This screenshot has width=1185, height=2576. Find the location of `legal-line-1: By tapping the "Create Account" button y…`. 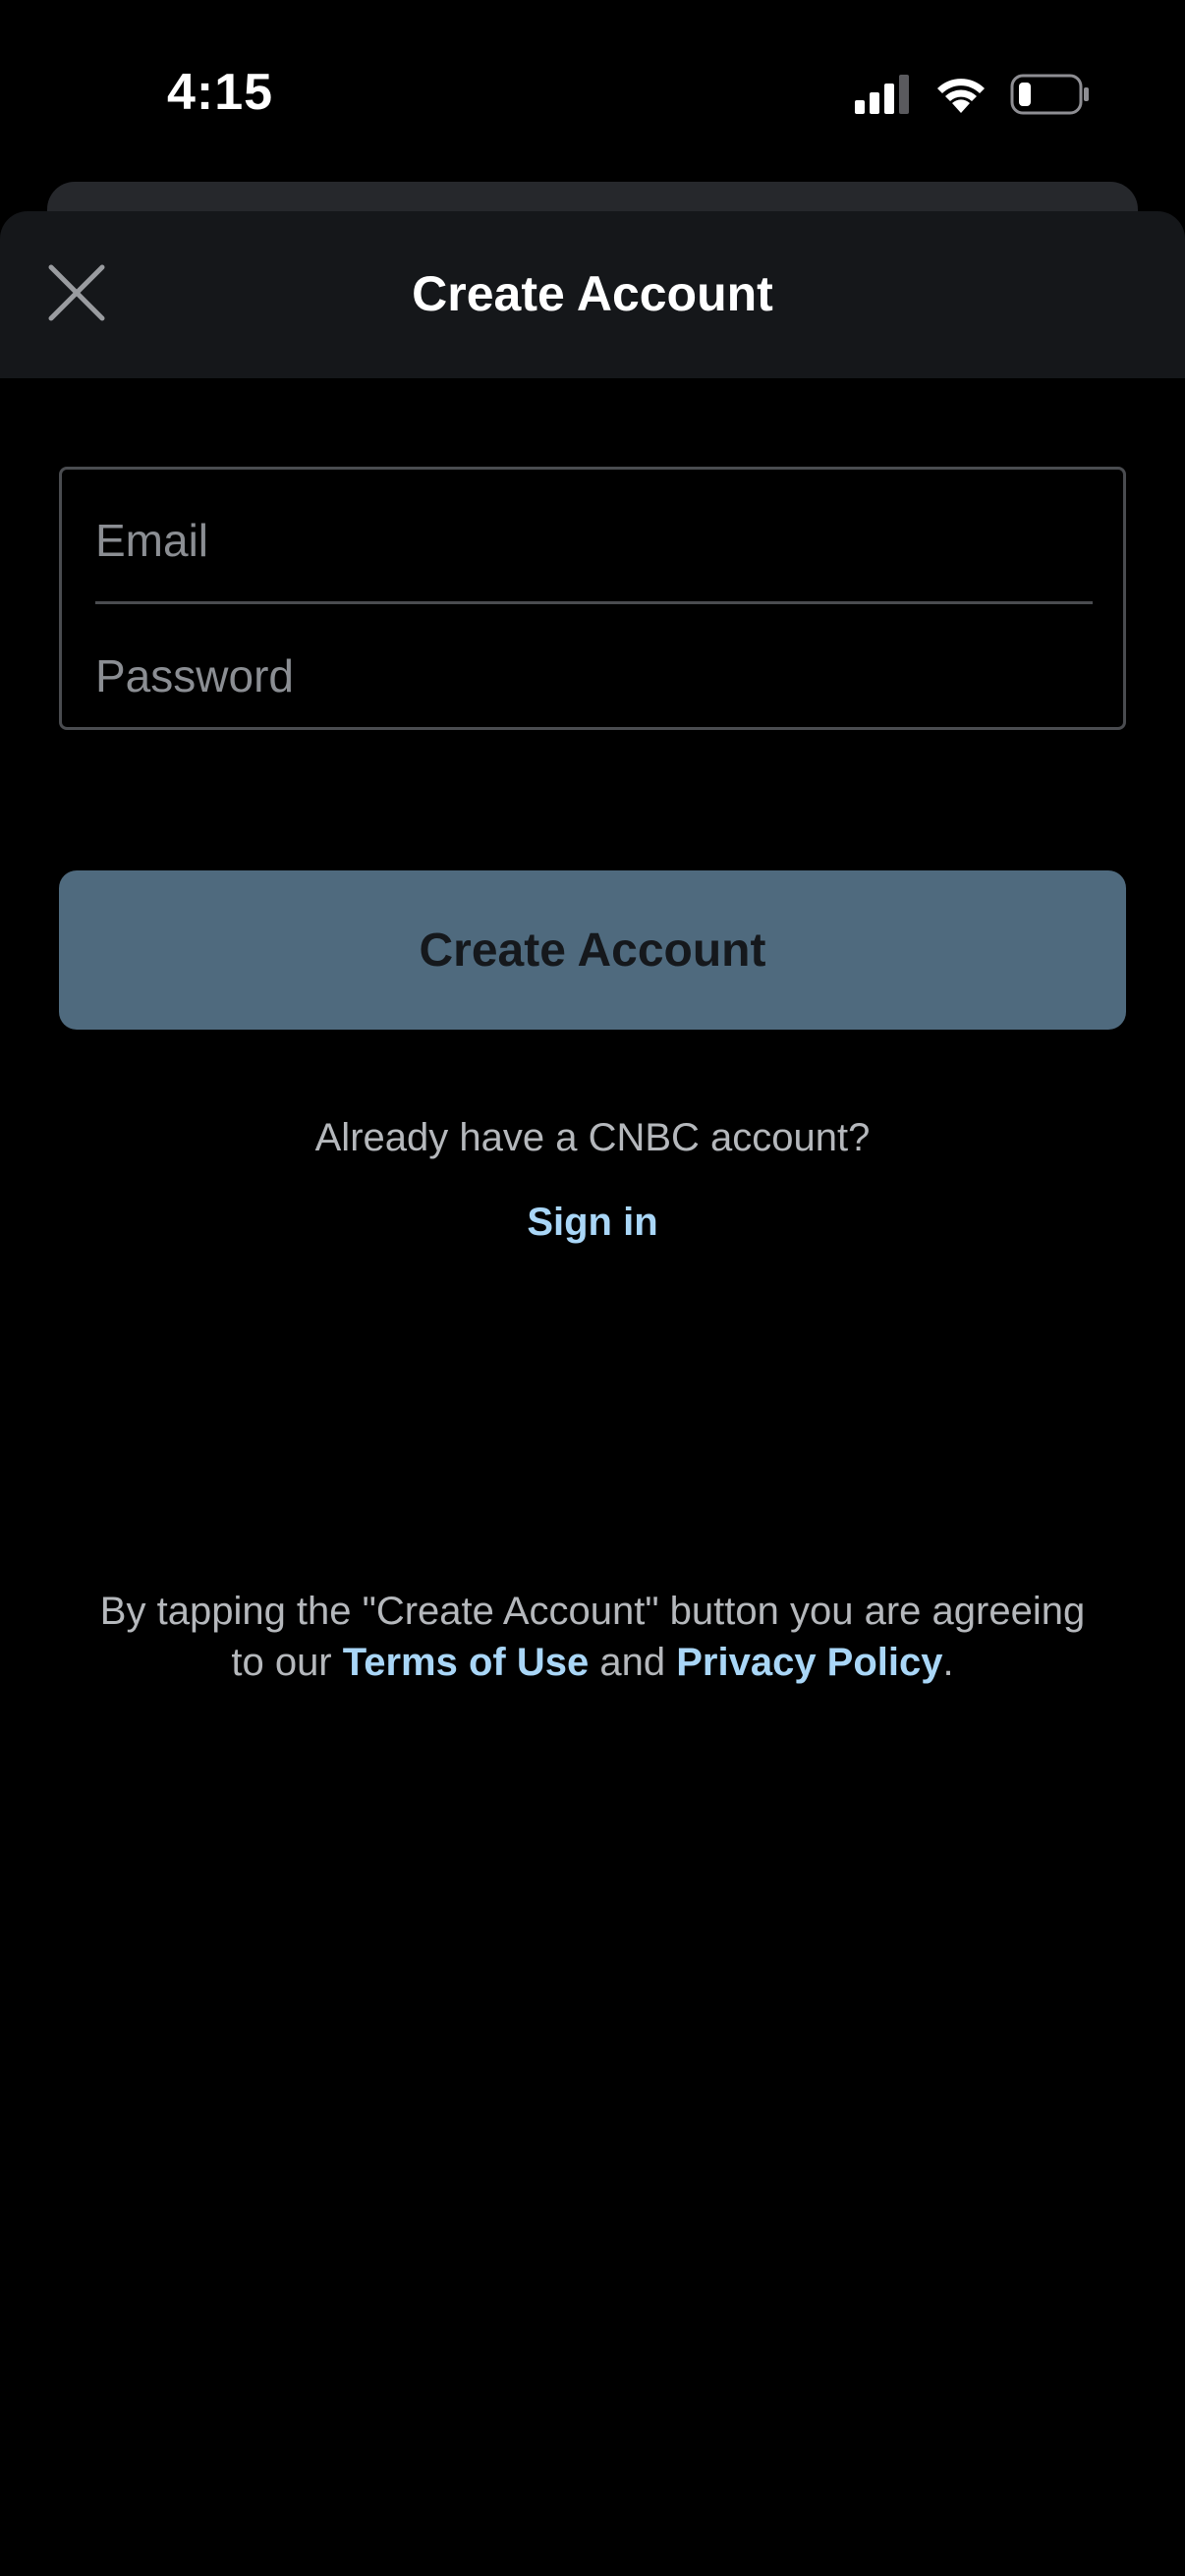

legal-line-1: By tapping the "Create Account" button y… is located at coordinates (592, 1611).